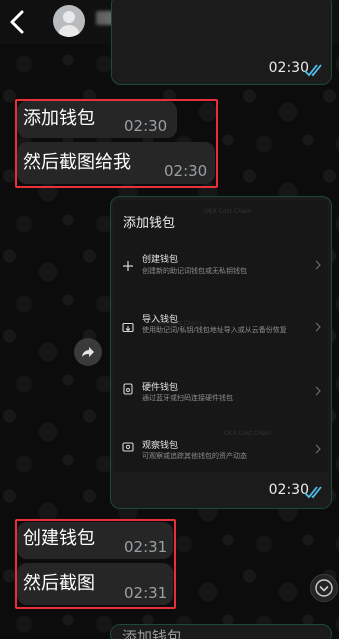 Image resolution: width=339 pixels, height=639 pixels. I want to click on hardware-icon, so click(128, 389).